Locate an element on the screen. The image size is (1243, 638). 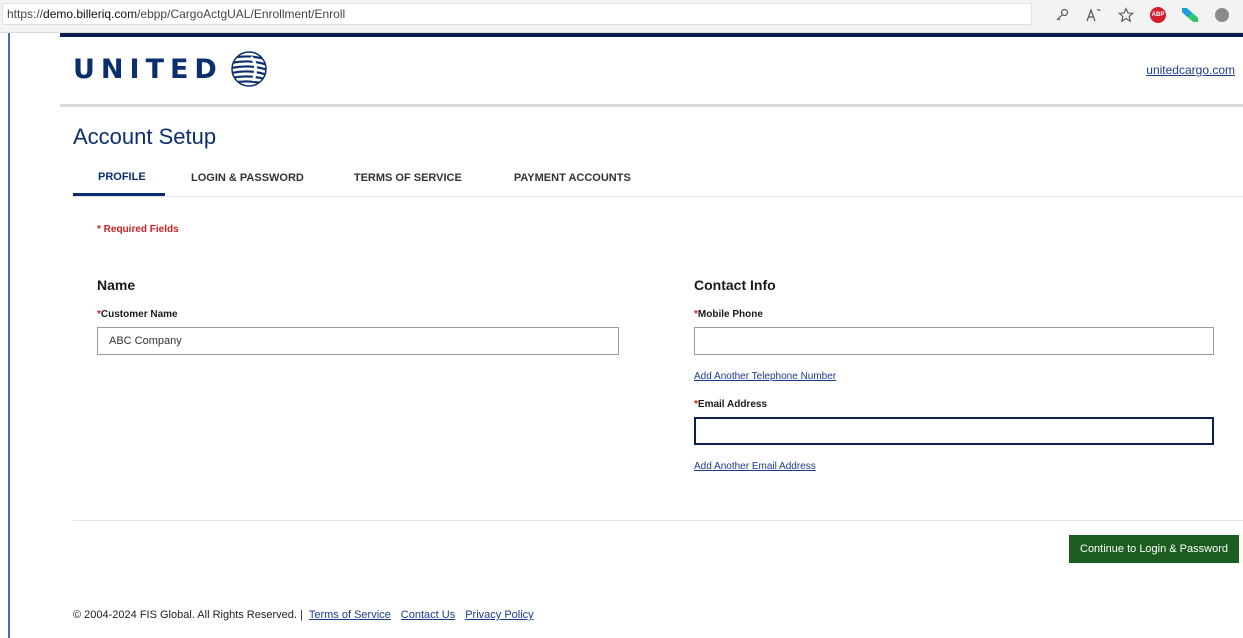
mobile-phone-label-text: Mobile Phone is located at coordinates (730, 314).